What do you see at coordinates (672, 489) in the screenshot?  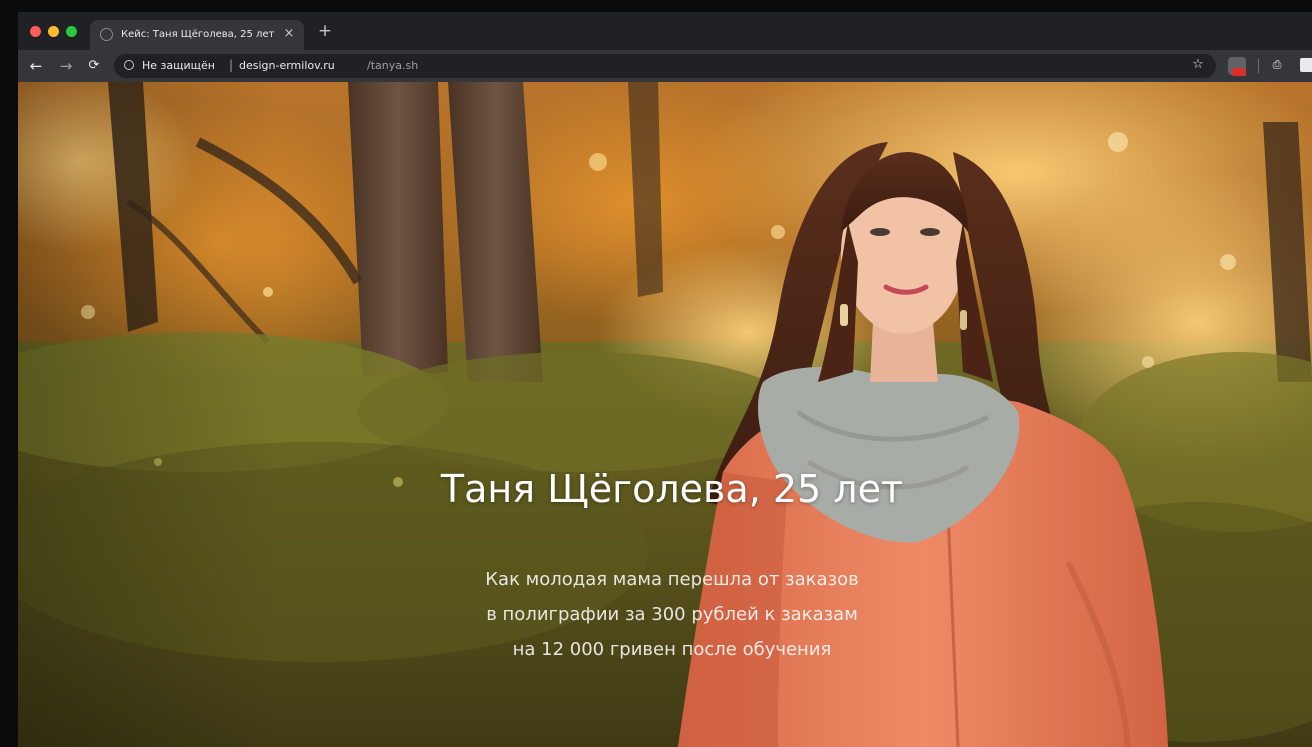 I see `hero-title: Таня Щёголева, 25 лет` at bounding box center [672, 489].